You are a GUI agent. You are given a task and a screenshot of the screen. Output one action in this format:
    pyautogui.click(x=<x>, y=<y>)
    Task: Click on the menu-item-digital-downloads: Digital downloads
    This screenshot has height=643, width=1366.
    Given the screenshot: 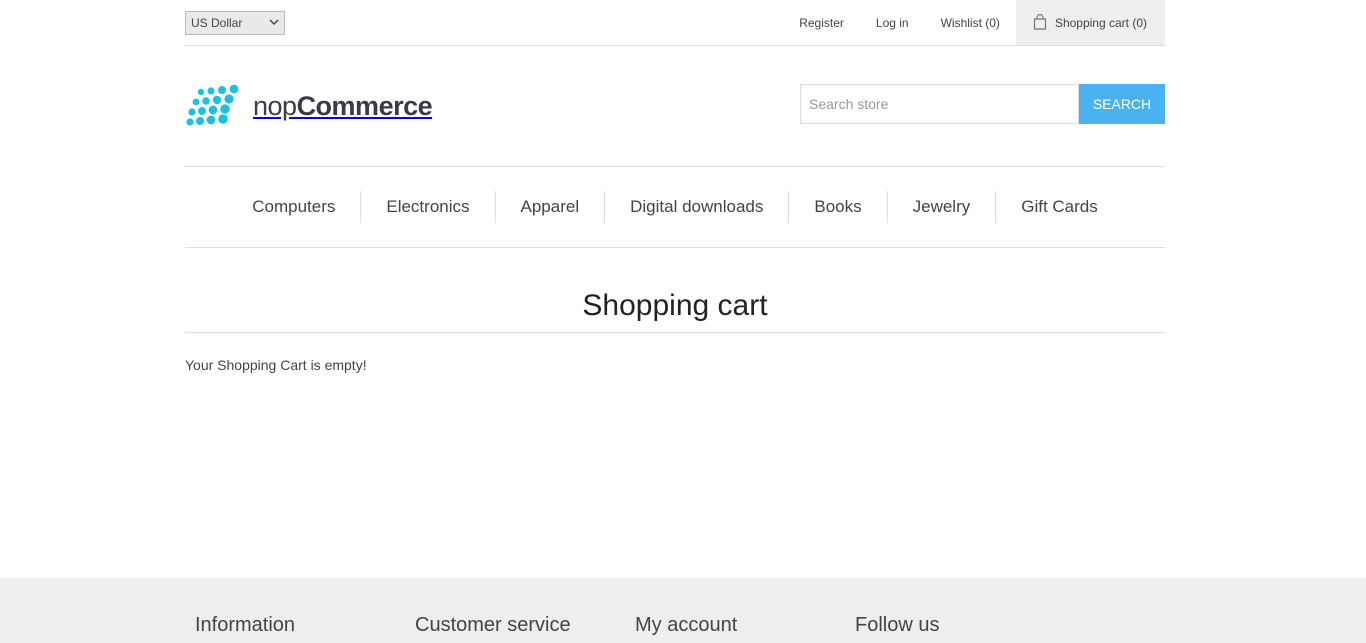 What is the action you would take?
    pyautogui.click(x=696, y=207)
    